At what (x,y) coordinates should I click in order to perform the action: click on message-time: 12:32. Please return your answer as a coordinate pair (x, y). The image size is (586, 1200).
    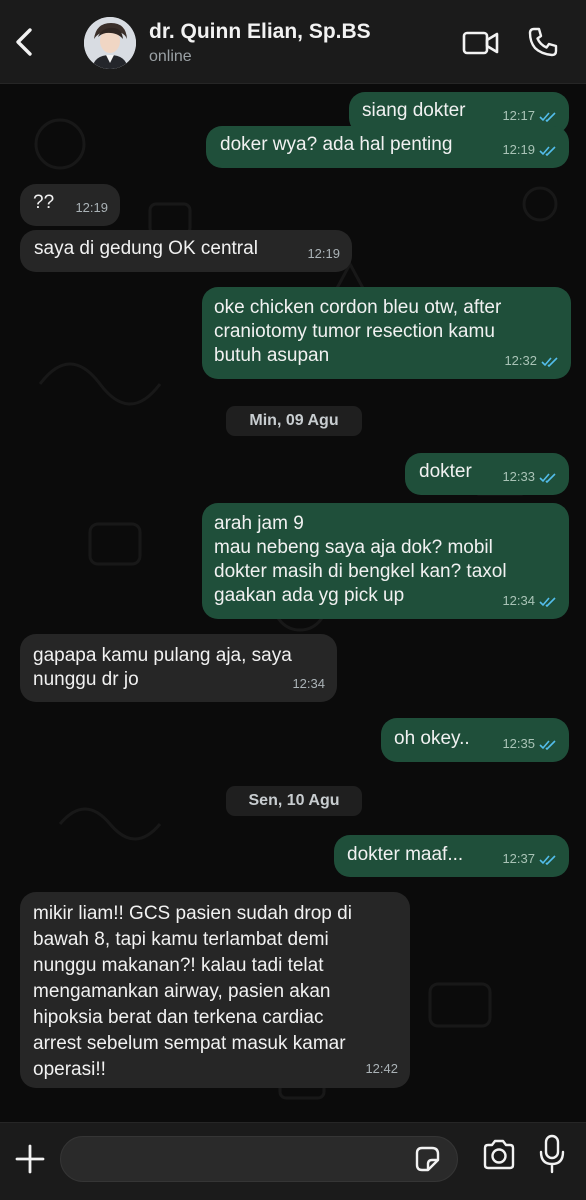
    Looking at the image, I should click on (520, 360).